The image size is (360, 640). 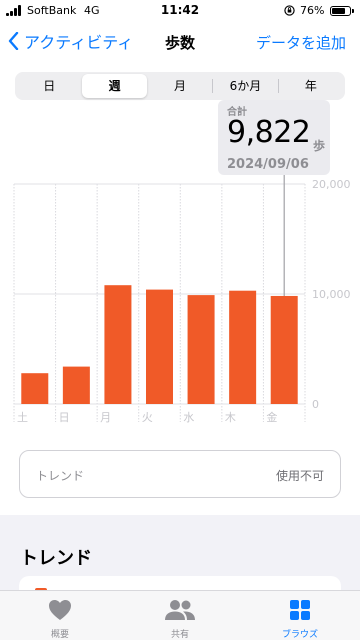 What do you see at coordinates (59, 635) in the screenshot?
I see `tab-label: 概要` at bounding box center [59, 635].